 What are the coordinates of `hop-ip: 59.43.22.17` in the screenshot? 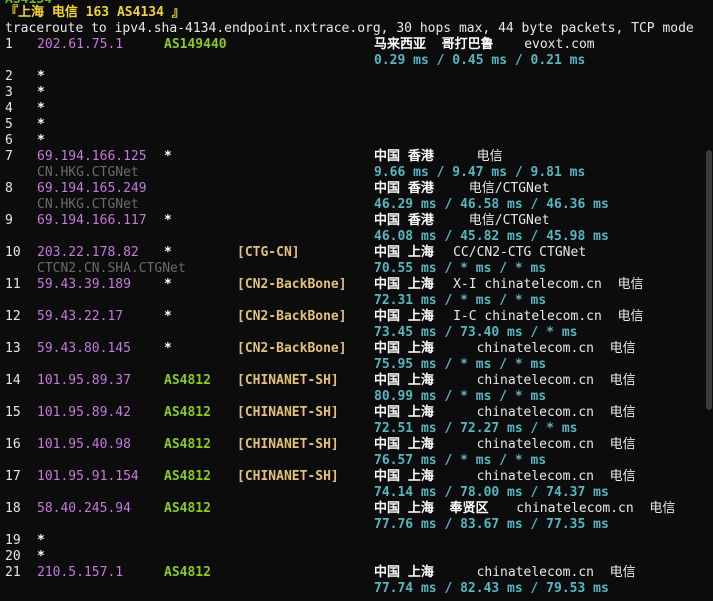 It's located at (80, 316).